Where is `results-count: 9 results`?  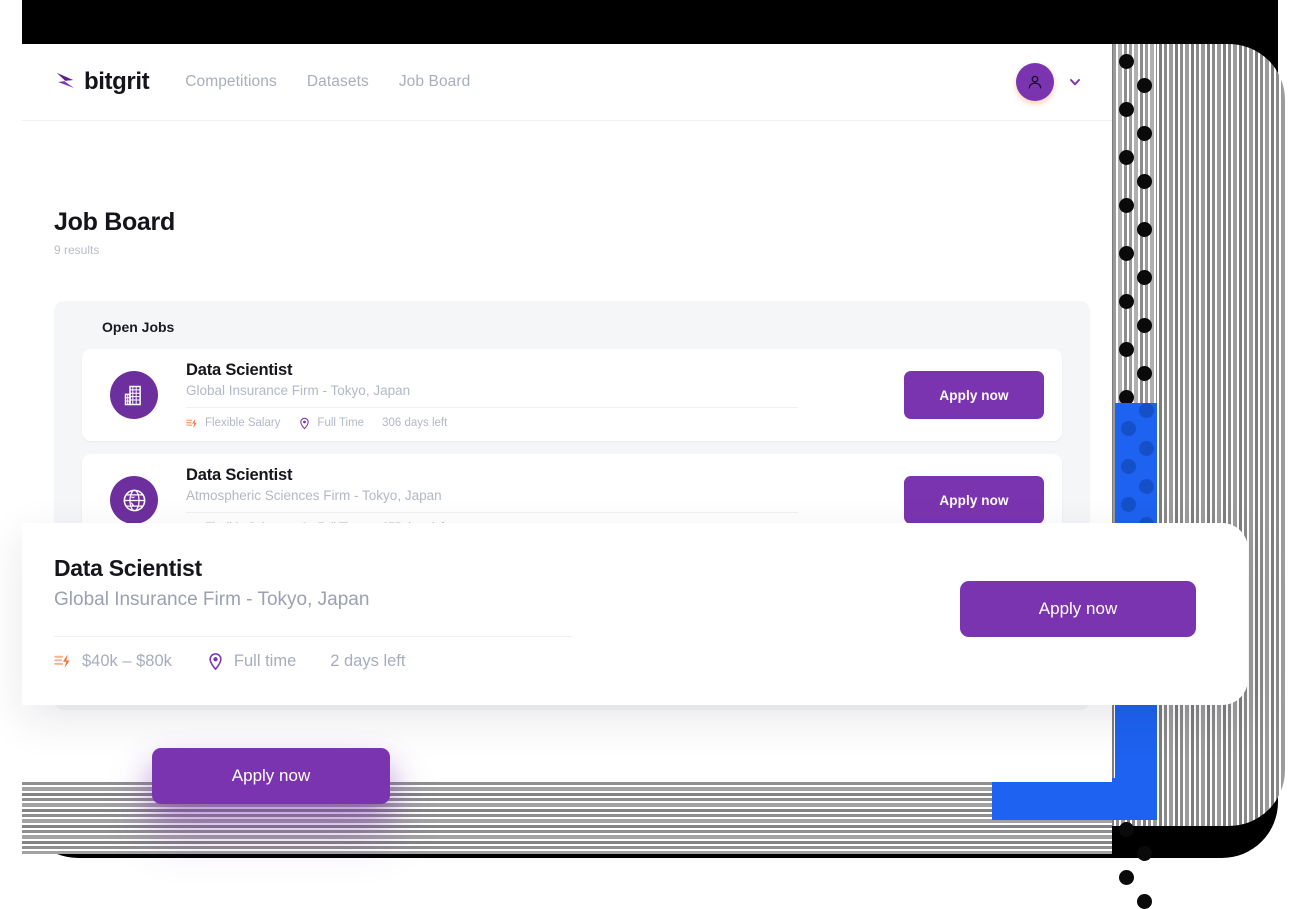 results-count: 9 results is located at coordinates (77, 250).